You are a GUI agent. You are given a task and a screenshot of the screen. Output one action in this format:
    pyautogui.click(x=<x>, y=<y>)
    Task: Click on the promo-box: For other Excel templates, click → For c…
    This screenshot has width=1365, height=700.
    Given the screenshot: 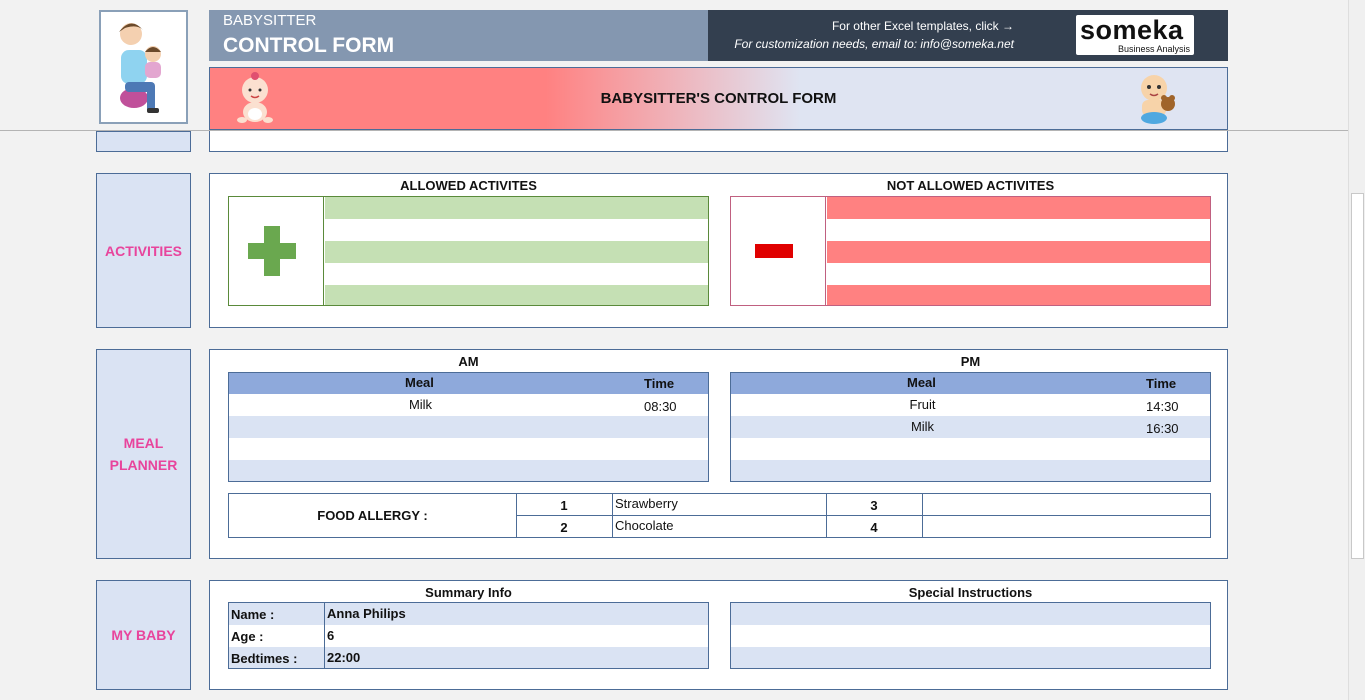 What is the action you would take?
    pyautogui.click(x=968, y=35)
    